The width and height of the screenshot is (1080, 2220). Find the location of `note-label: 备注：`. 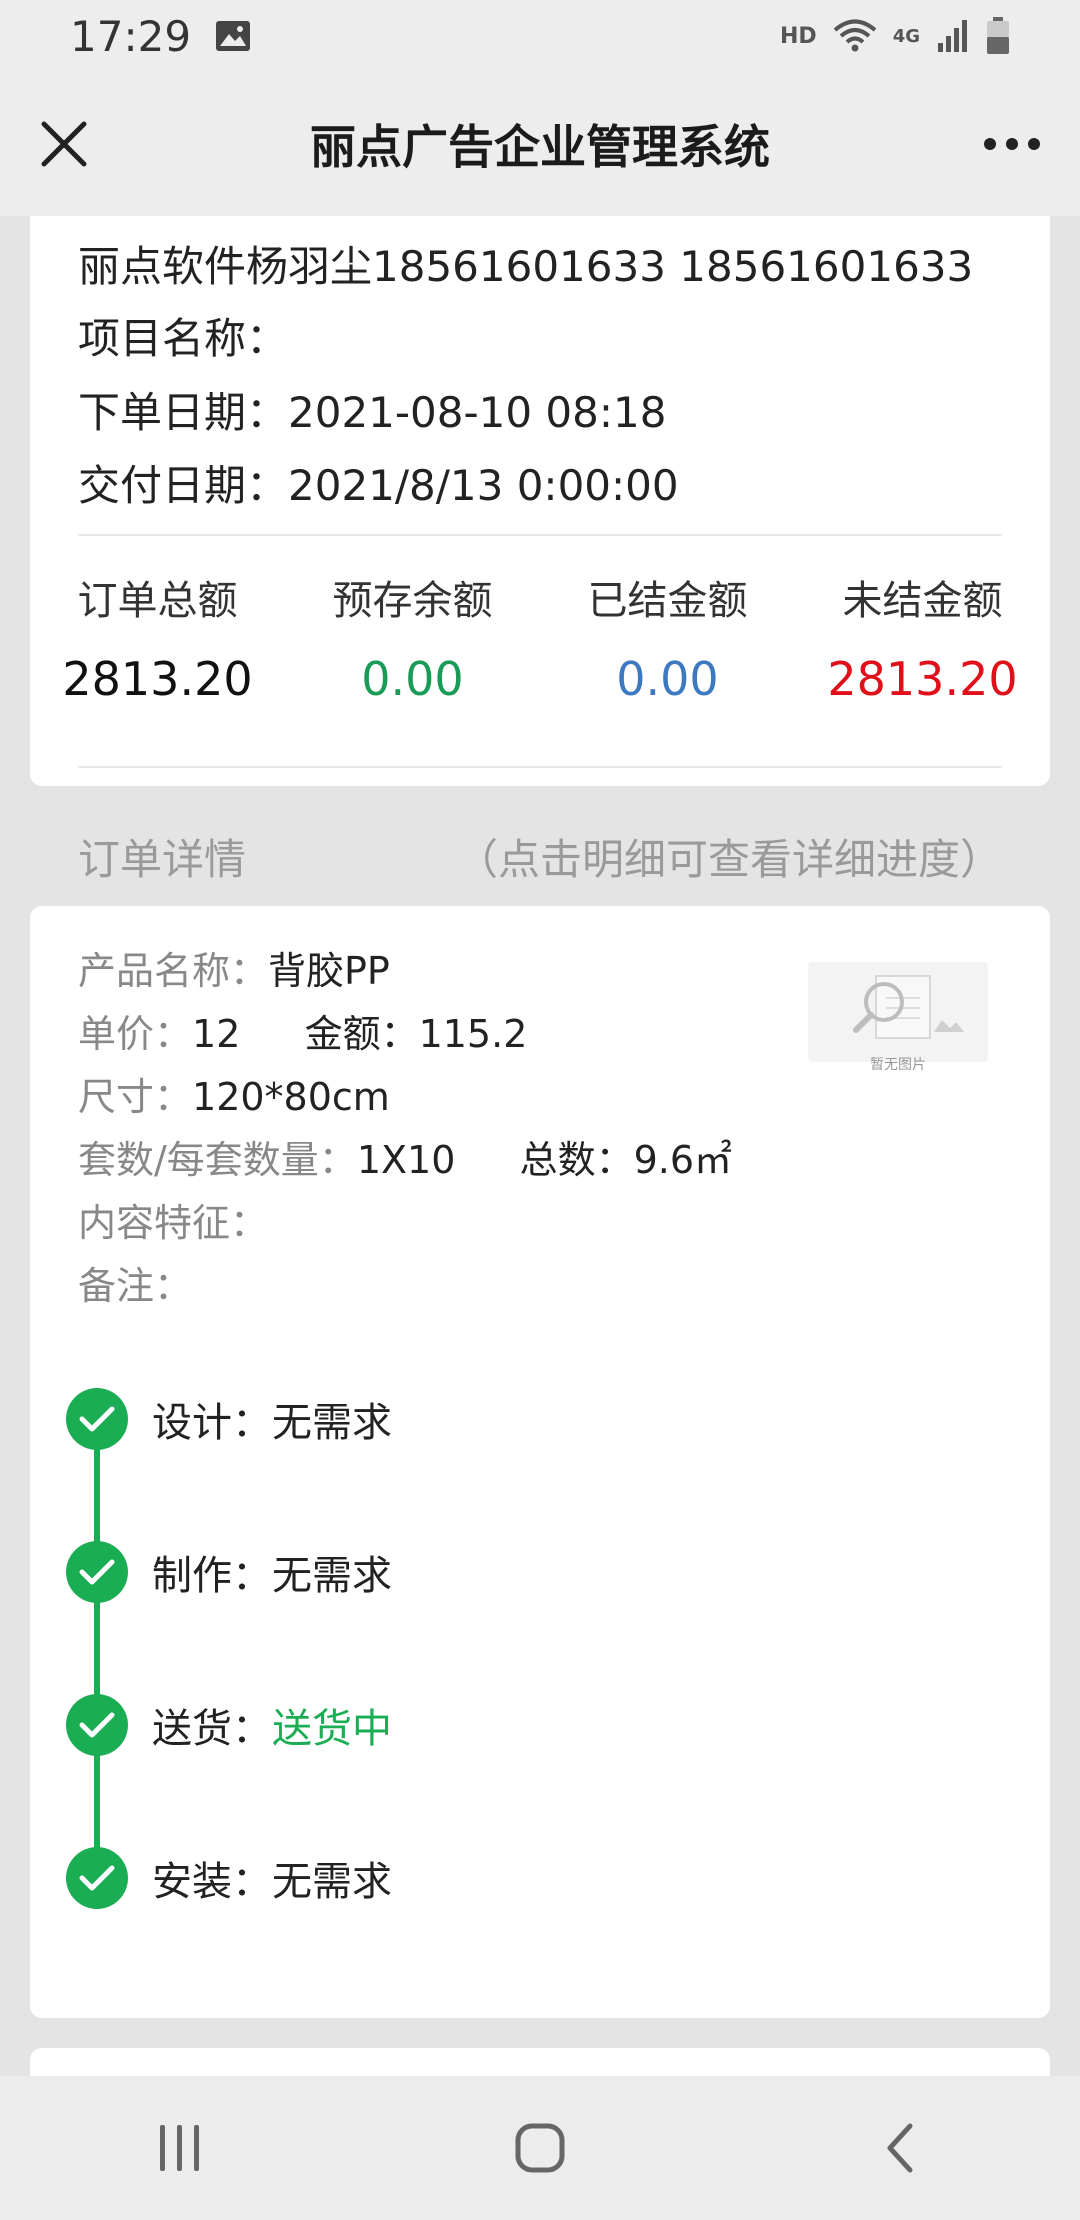

note-label: 备注： is located at coordinates (135, 1286).